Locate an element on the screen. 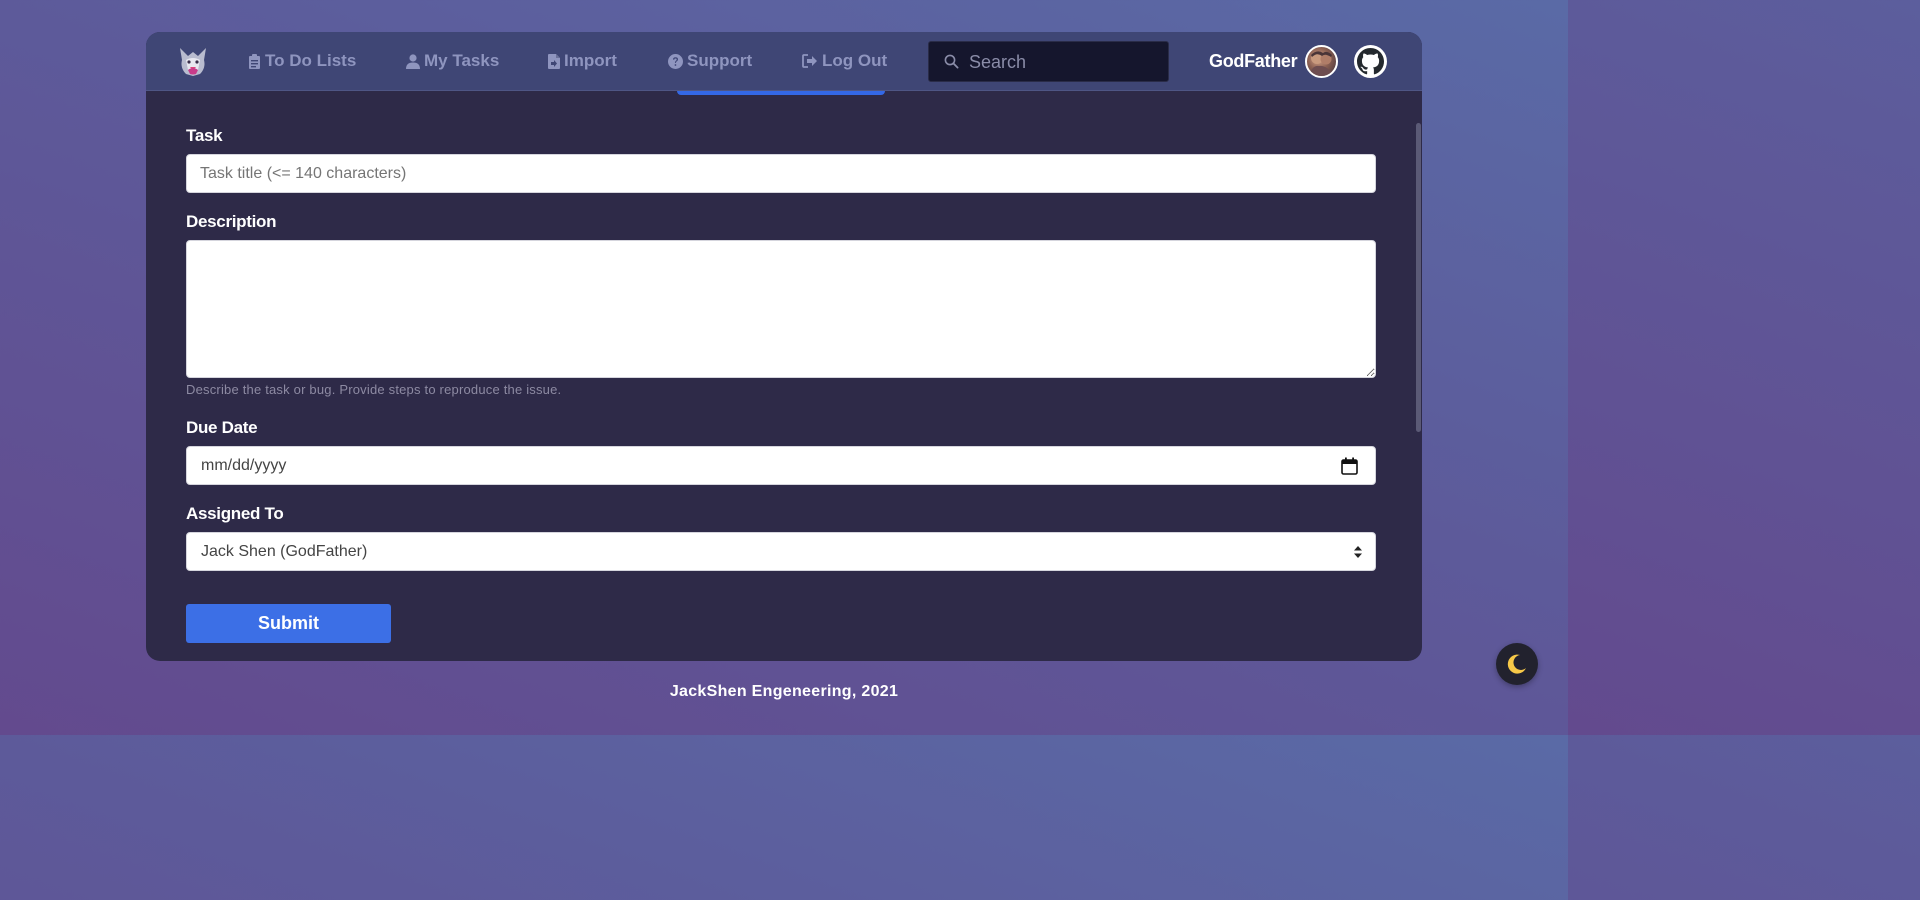 Image resolution: width=1920 pixels, height=900 pixels. calendar-icon is located at coordinates (1349, 466).